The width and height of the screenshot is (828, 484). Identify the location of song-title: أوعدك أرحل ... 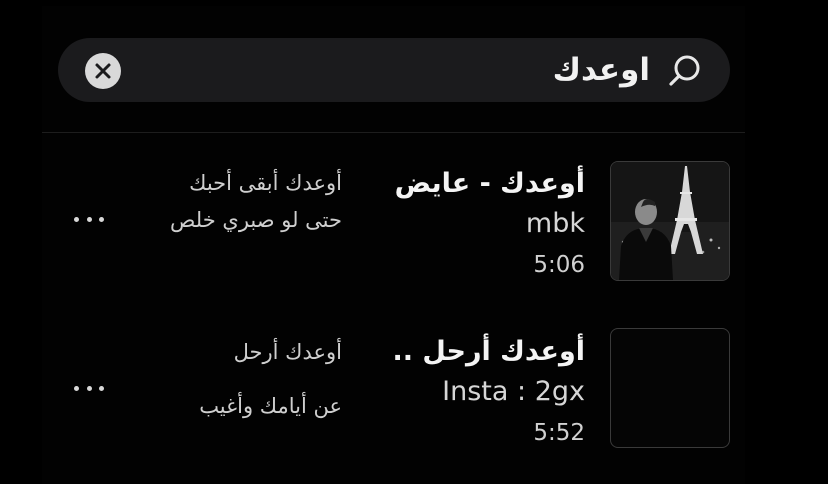
(489, 351).